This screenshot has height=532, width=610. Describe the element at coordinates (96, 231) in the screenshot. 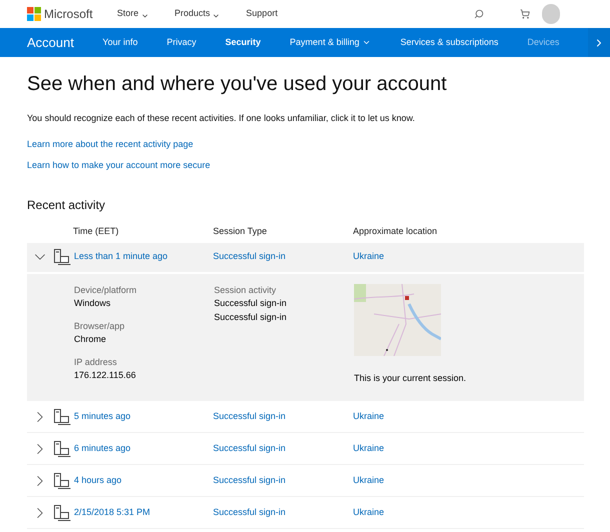

I see `column-header: Time (EET)` at that location.